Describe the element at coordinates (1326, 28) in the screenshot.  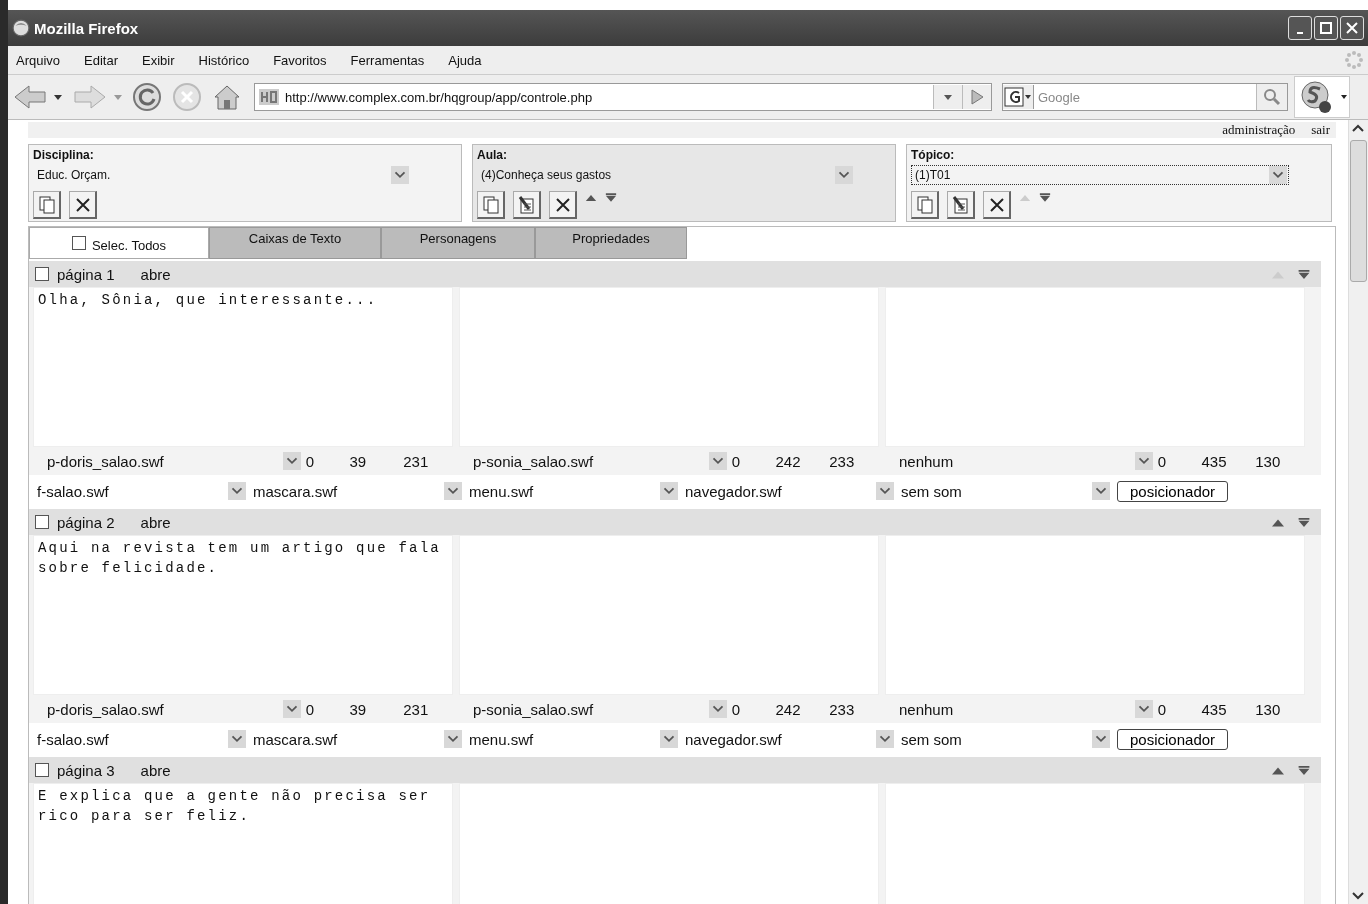
I see `maximize-button` at that location.